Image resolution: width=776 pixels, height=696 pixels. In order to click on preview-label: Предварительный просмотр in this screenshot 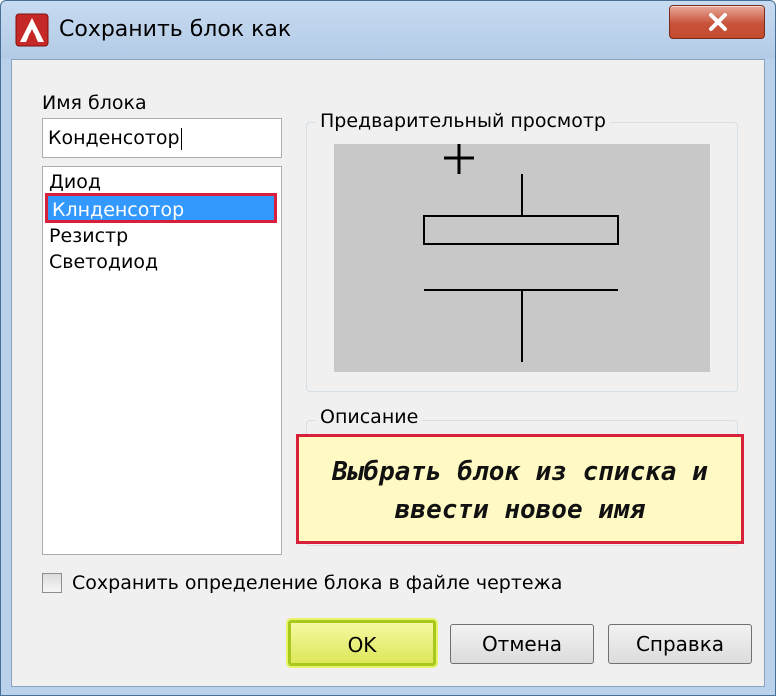, I will do `click(463, 121)`.